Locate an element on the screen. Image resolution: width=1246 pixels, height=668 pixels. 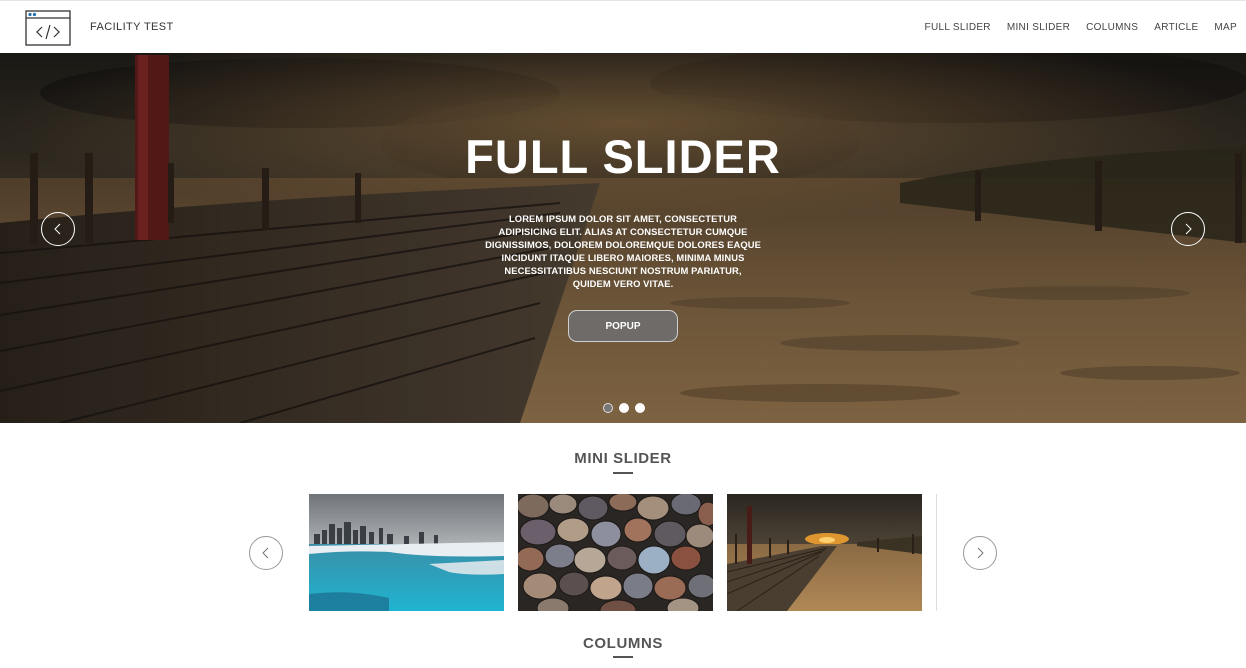
mini-slider-title-underline is located at coordinates (623, 473).